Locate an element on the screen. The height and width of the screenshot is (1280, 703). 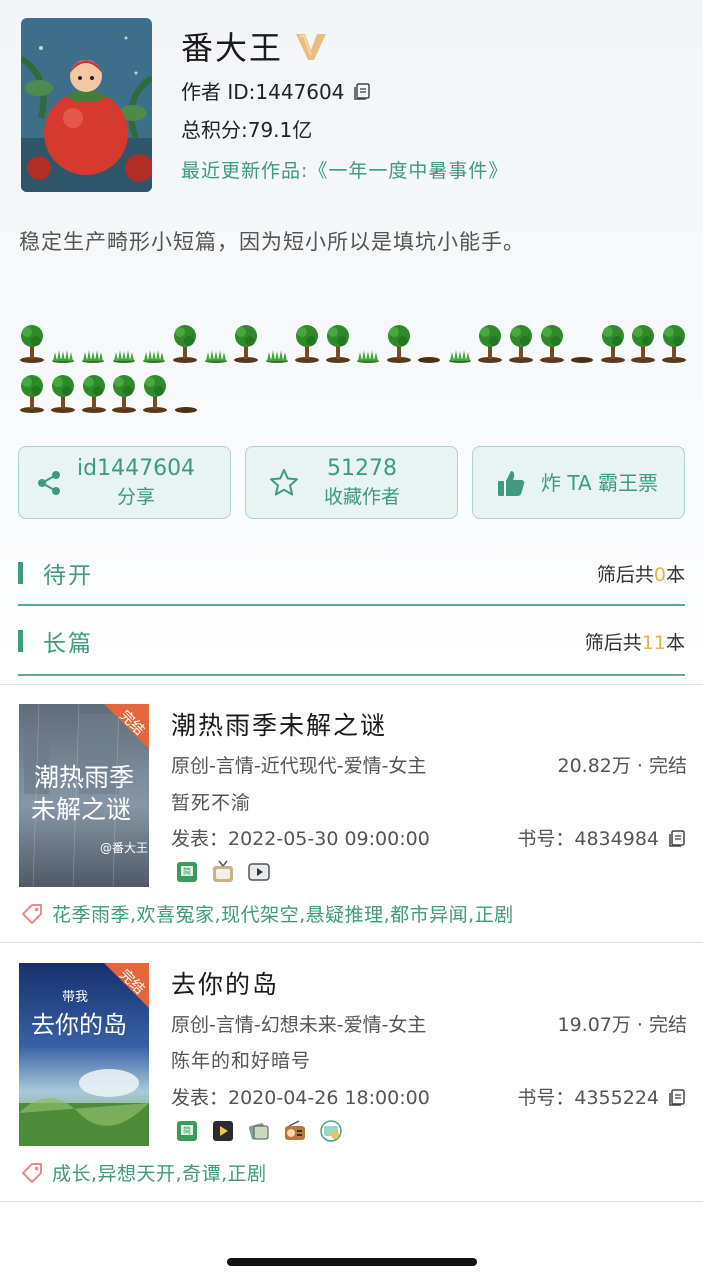
recent-update-link: 最近更新作品:《一年一度中暑事件》 is located at coordinates (344, 169).